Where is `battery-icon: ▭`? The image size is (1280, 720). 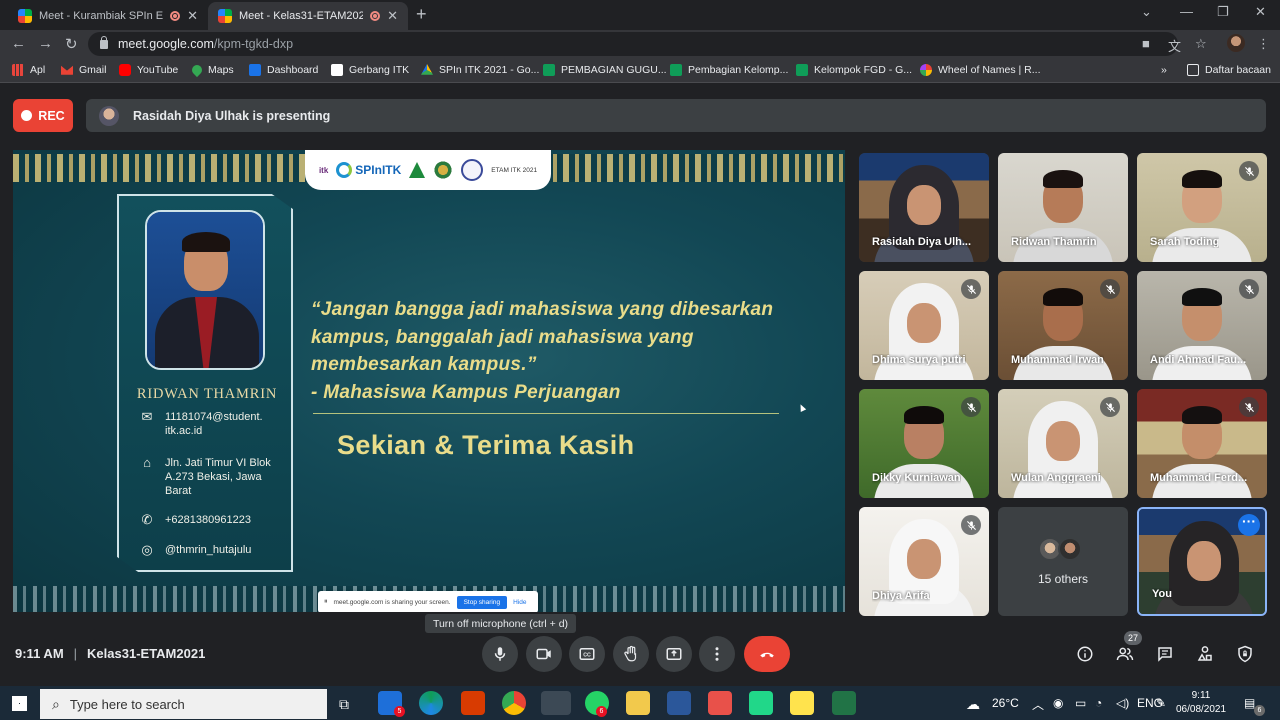 battery-icon: ▭ is located at coordinates (1080, 703).